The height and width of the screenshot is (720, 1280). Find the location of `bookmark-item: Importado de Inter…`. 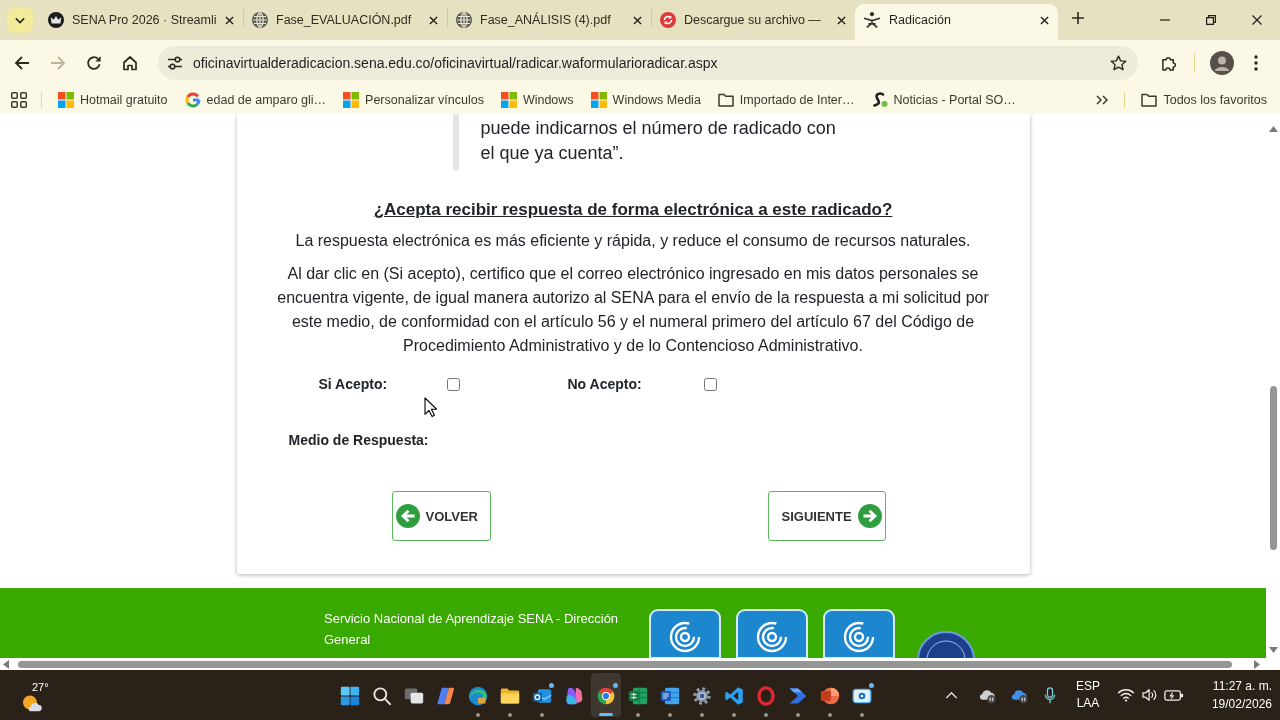

bookmark-item: Importado de Inter… is located at coordinates (786, 100).